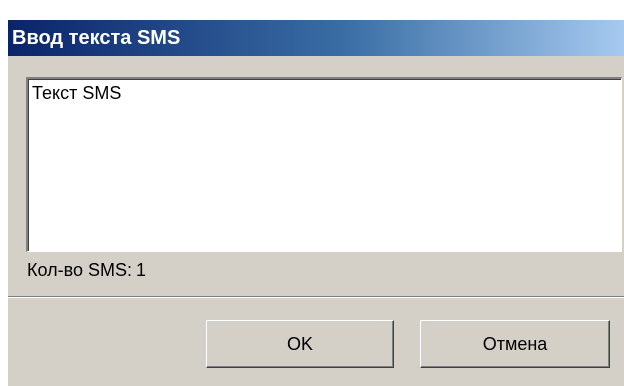 The height and width of the screenshot is (386, 624). What do you see at coordinates (140, 270) in the screenshot?
I see `sms-count-value: 1` at bounding box center [140, 270].